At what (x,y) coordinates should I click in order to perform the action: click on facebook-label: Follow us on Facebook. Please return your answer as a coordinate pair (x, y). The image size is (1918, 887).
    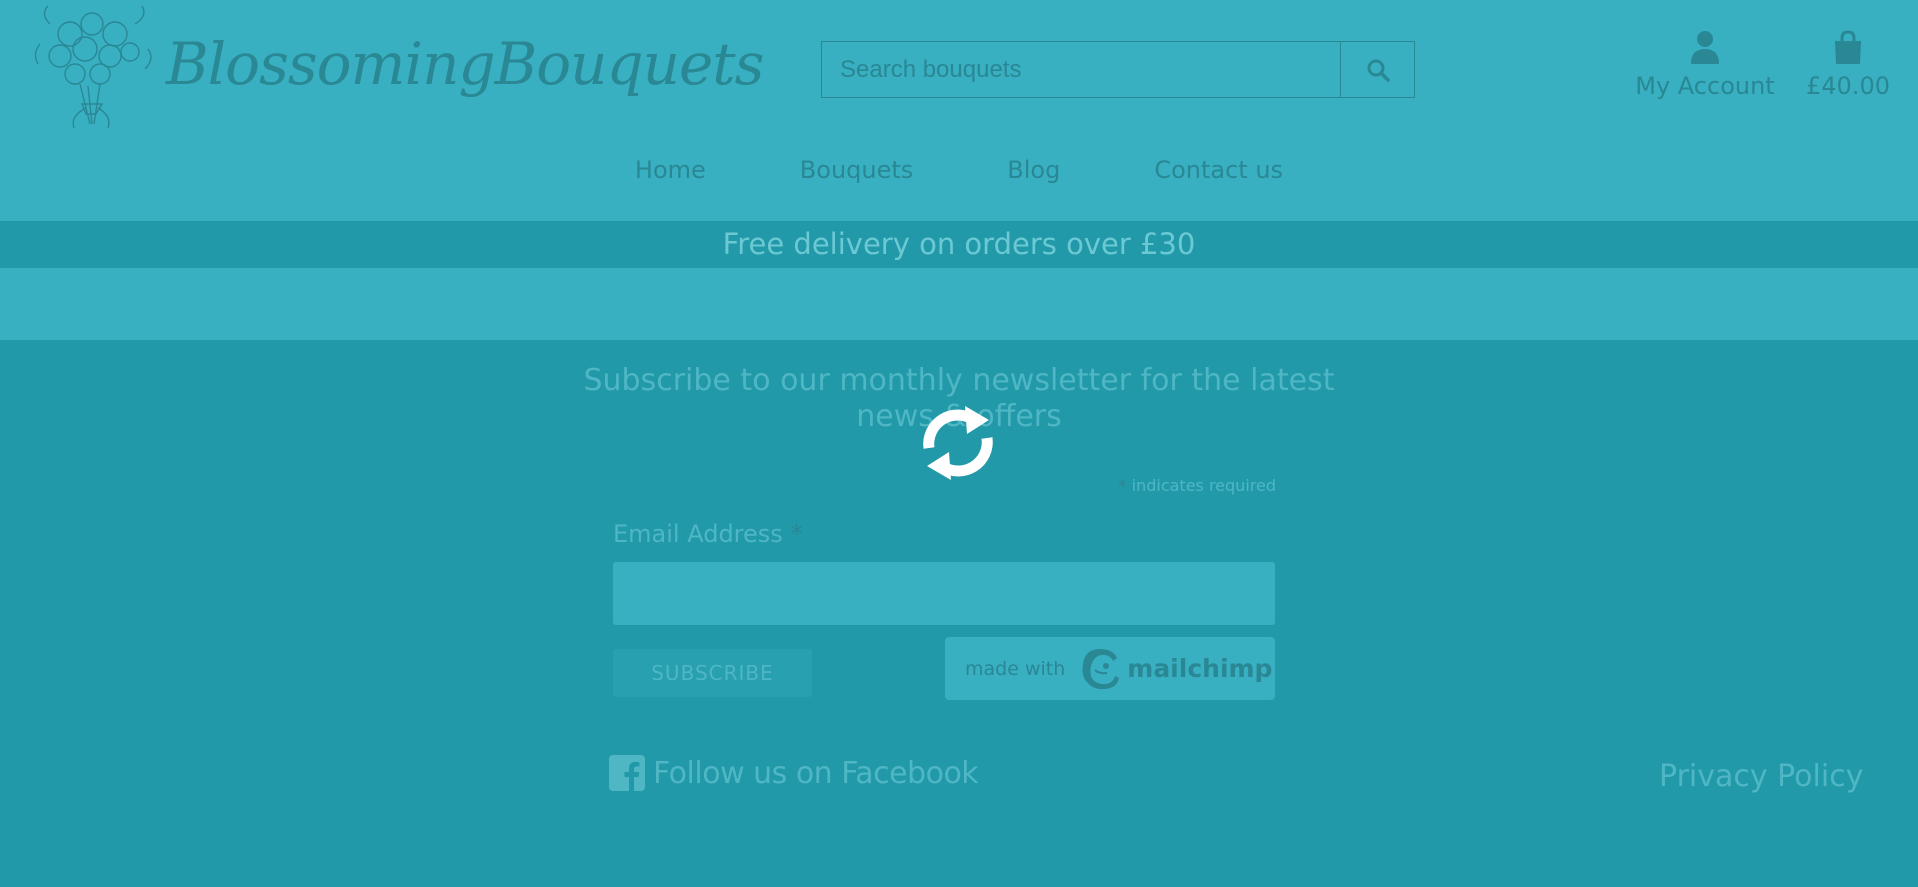
    Looking at the image, I should click on (816, 773).